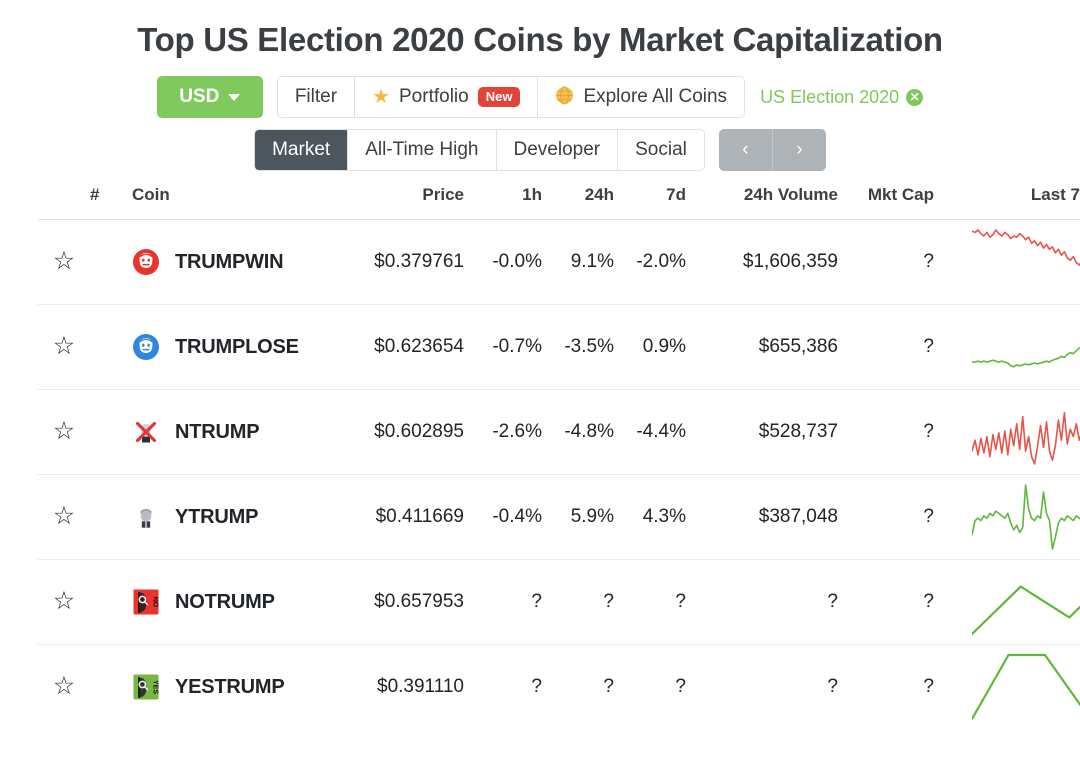 The image size is (1080, 770). Describe the element at coordinates (830, 96) in the screenshot. I see `active-tag-label: US Election 2020` at that location.